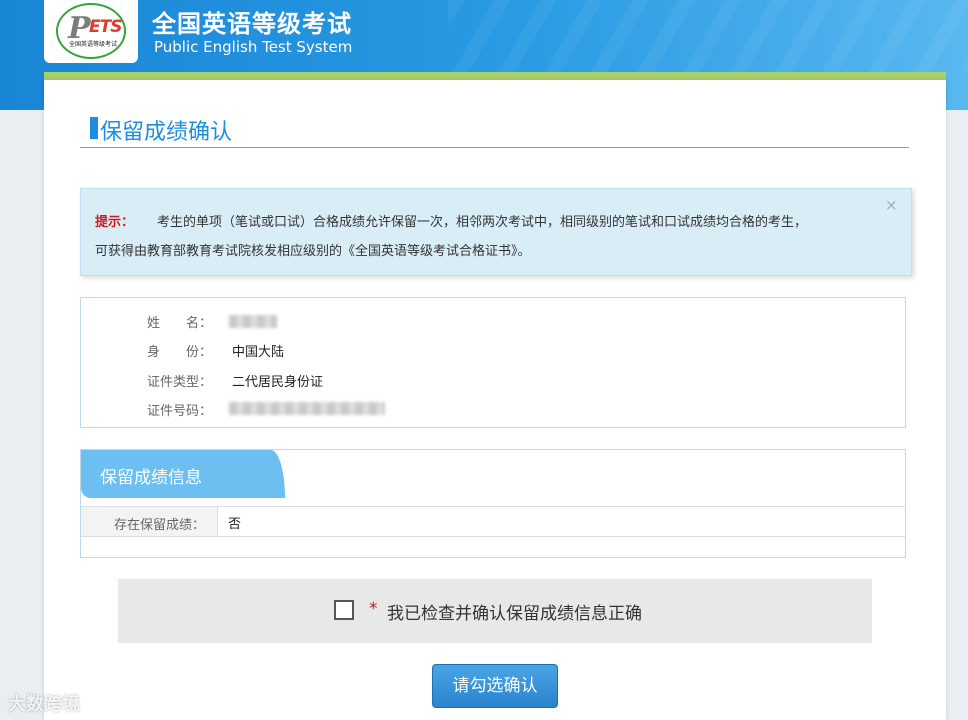 This screenshot has width=968, height=720. Describe the element at coordinates (344, 610) in the screenshot. I see `checkbox-icon` at that location.